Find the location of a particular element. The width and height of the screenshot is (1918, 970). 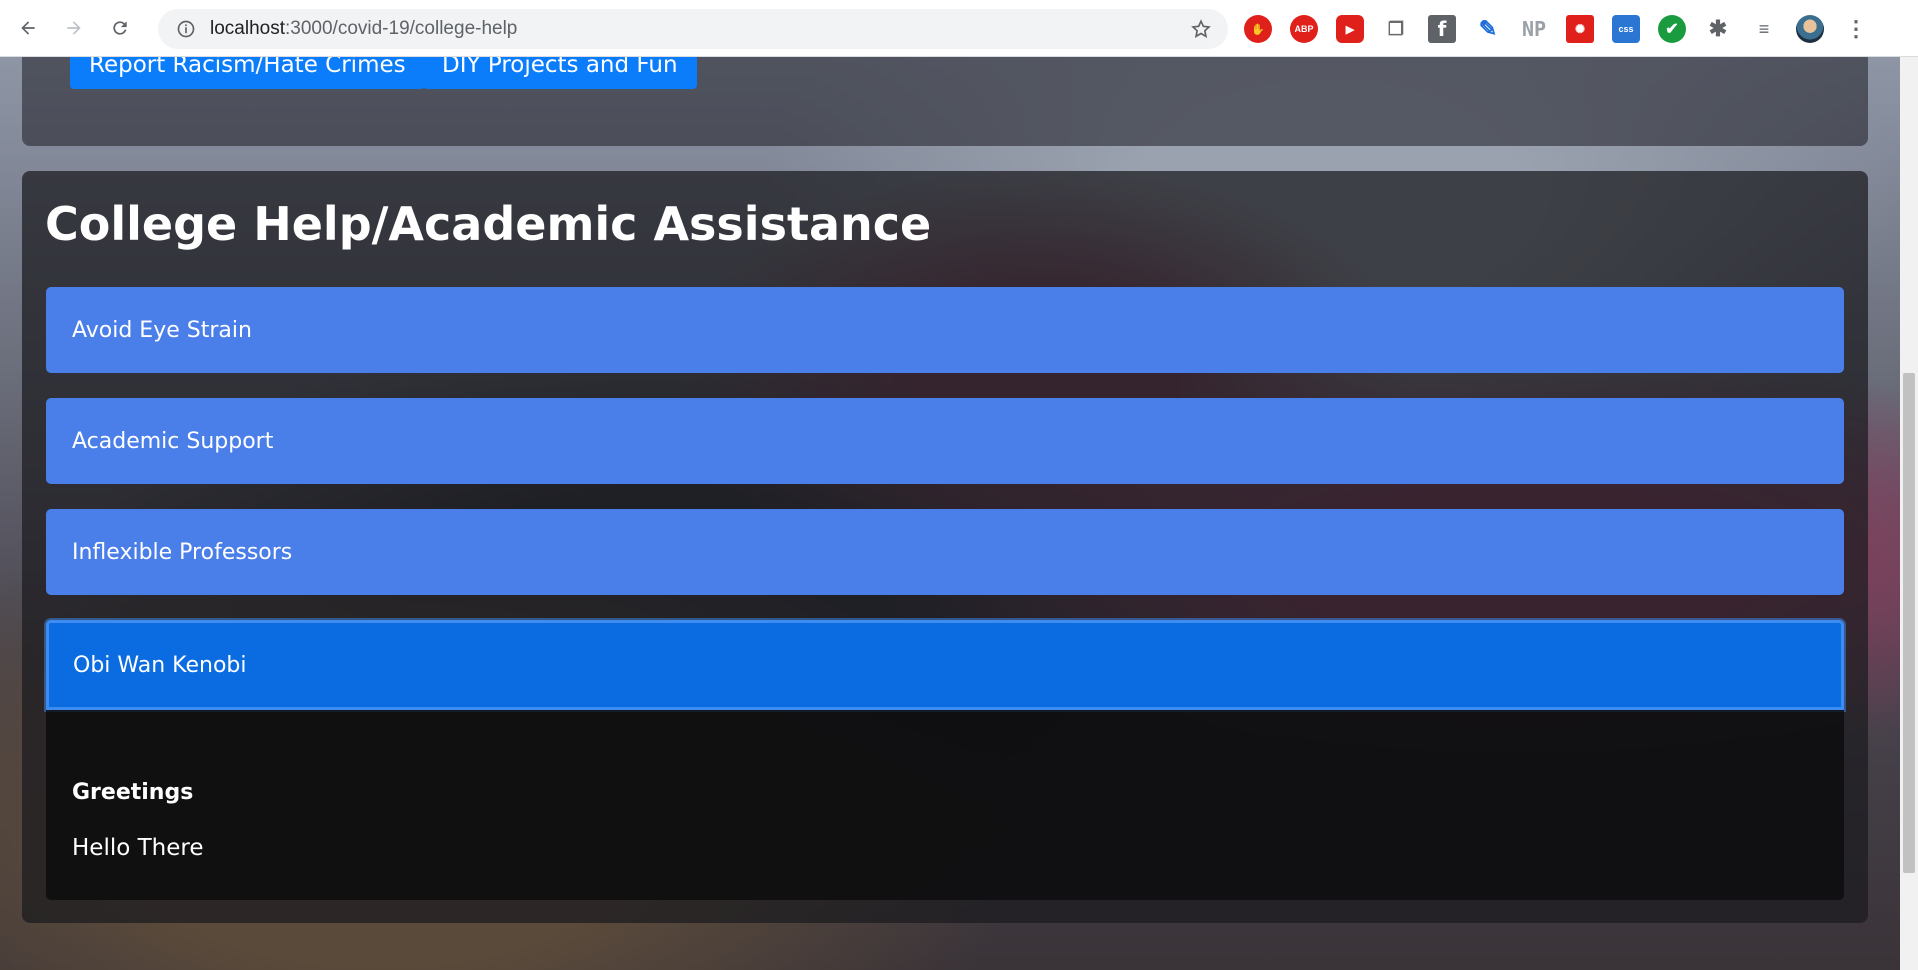

address-bar: localhost:3000/covid-19/college-help is located at coordinates (693, 29).